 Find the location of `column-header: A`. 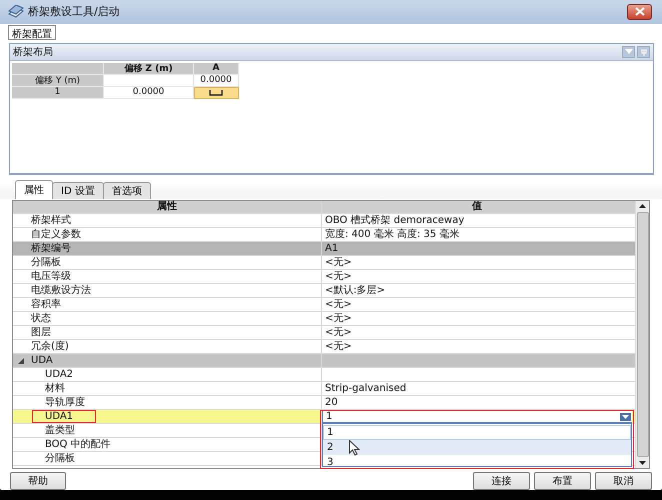

column-header: A is located at coordinates (216, 68).